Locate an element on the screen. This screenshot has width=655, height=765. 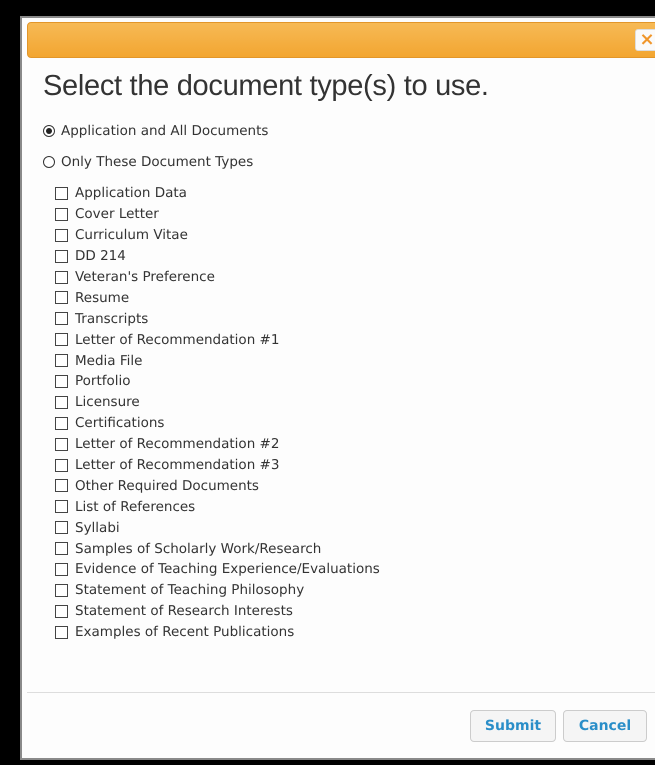
checkbox-label: Letter of Recommendation #3 is located at coordinates (177, 465).